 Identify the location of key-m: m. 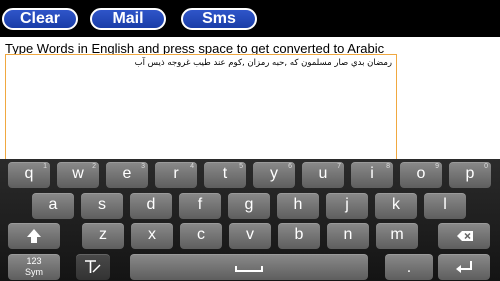
(397, 236).